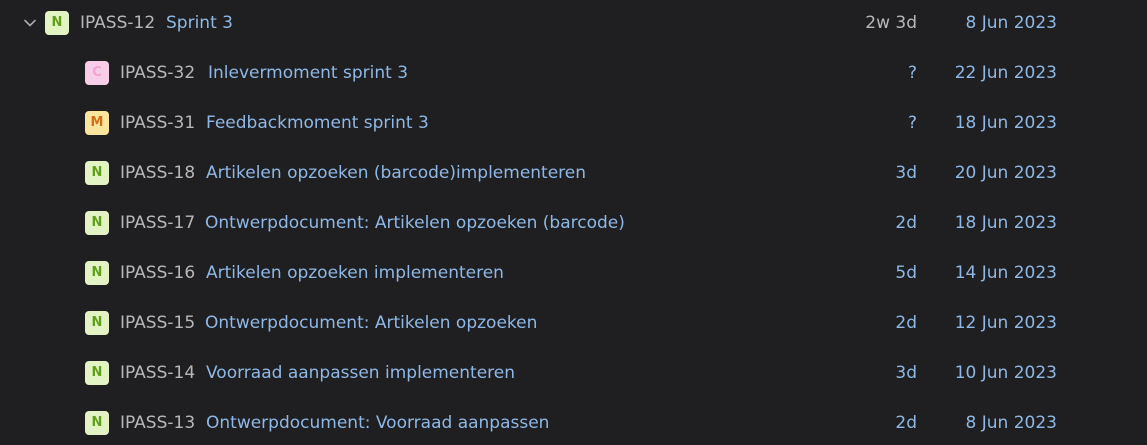 The image size is (1147, 445). What do you see at coordinates (157, 373) in the screenshot?
I see `issue-key: IPASS-14` at bounding box center [157, 373].